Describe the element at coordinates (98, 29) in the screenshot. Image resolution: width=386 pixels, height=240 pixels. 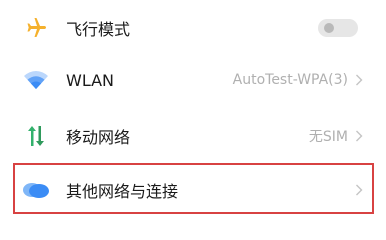
I see `airplane-mode-label: 飞行模式` at that location.